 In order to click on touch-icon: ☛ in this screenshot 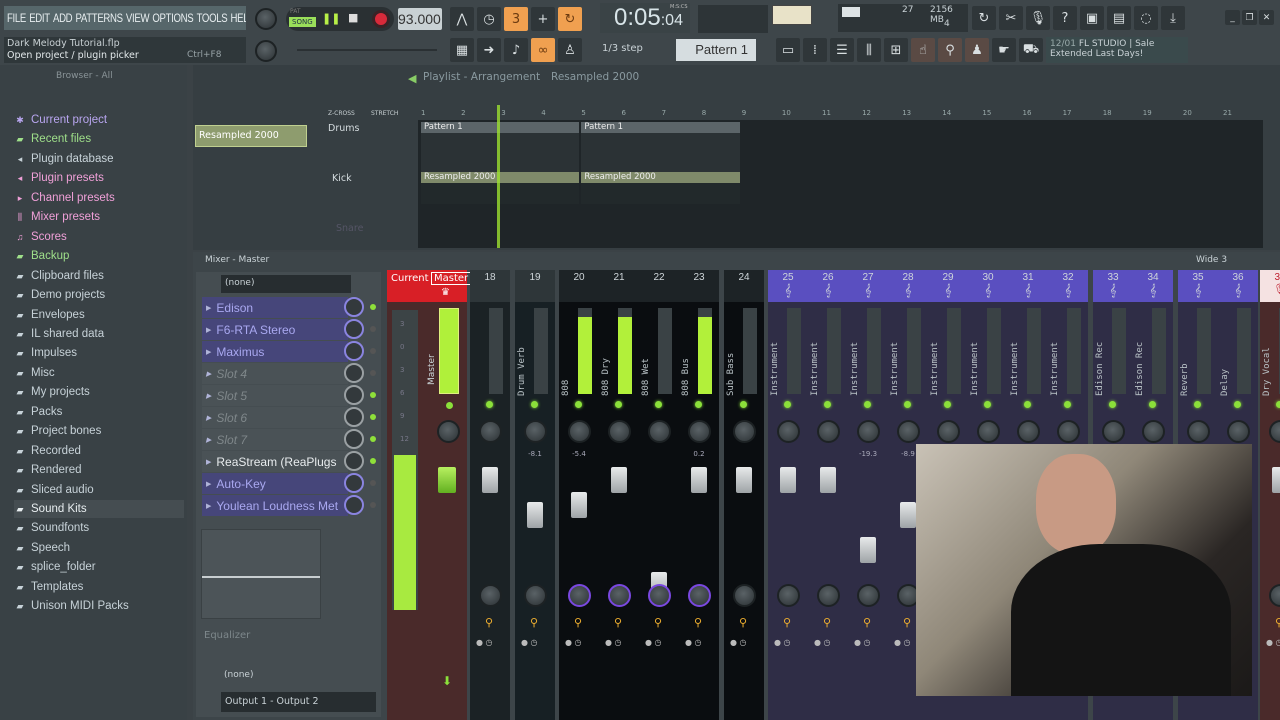, I will do `click(1004, 50)`.